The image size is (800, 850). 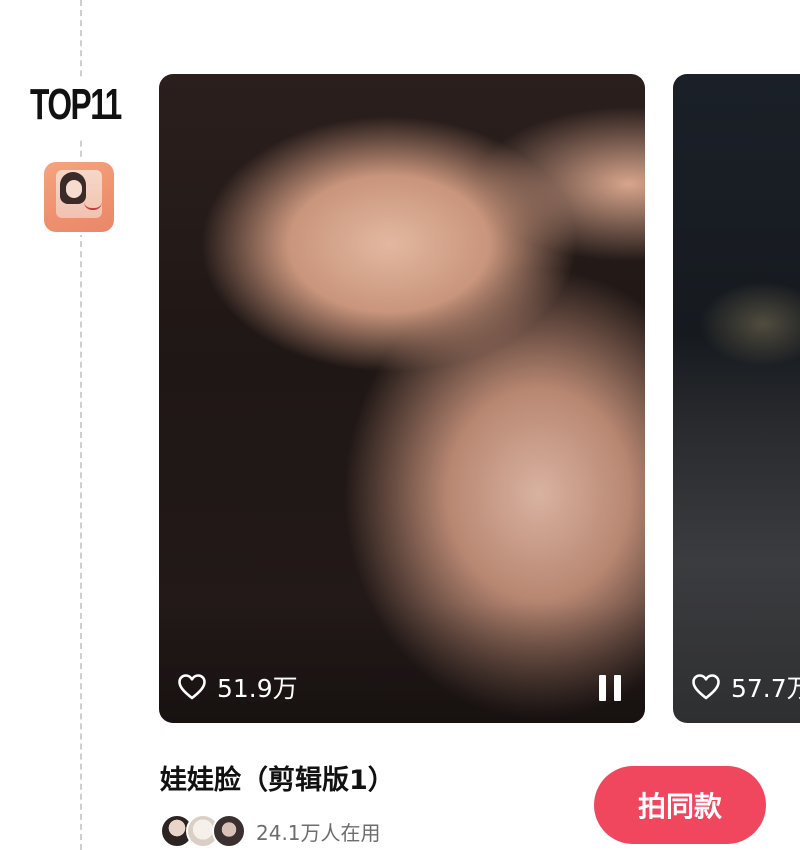 I want to click on usage-count: 24.1万人在用, so click(x=318, y=832).